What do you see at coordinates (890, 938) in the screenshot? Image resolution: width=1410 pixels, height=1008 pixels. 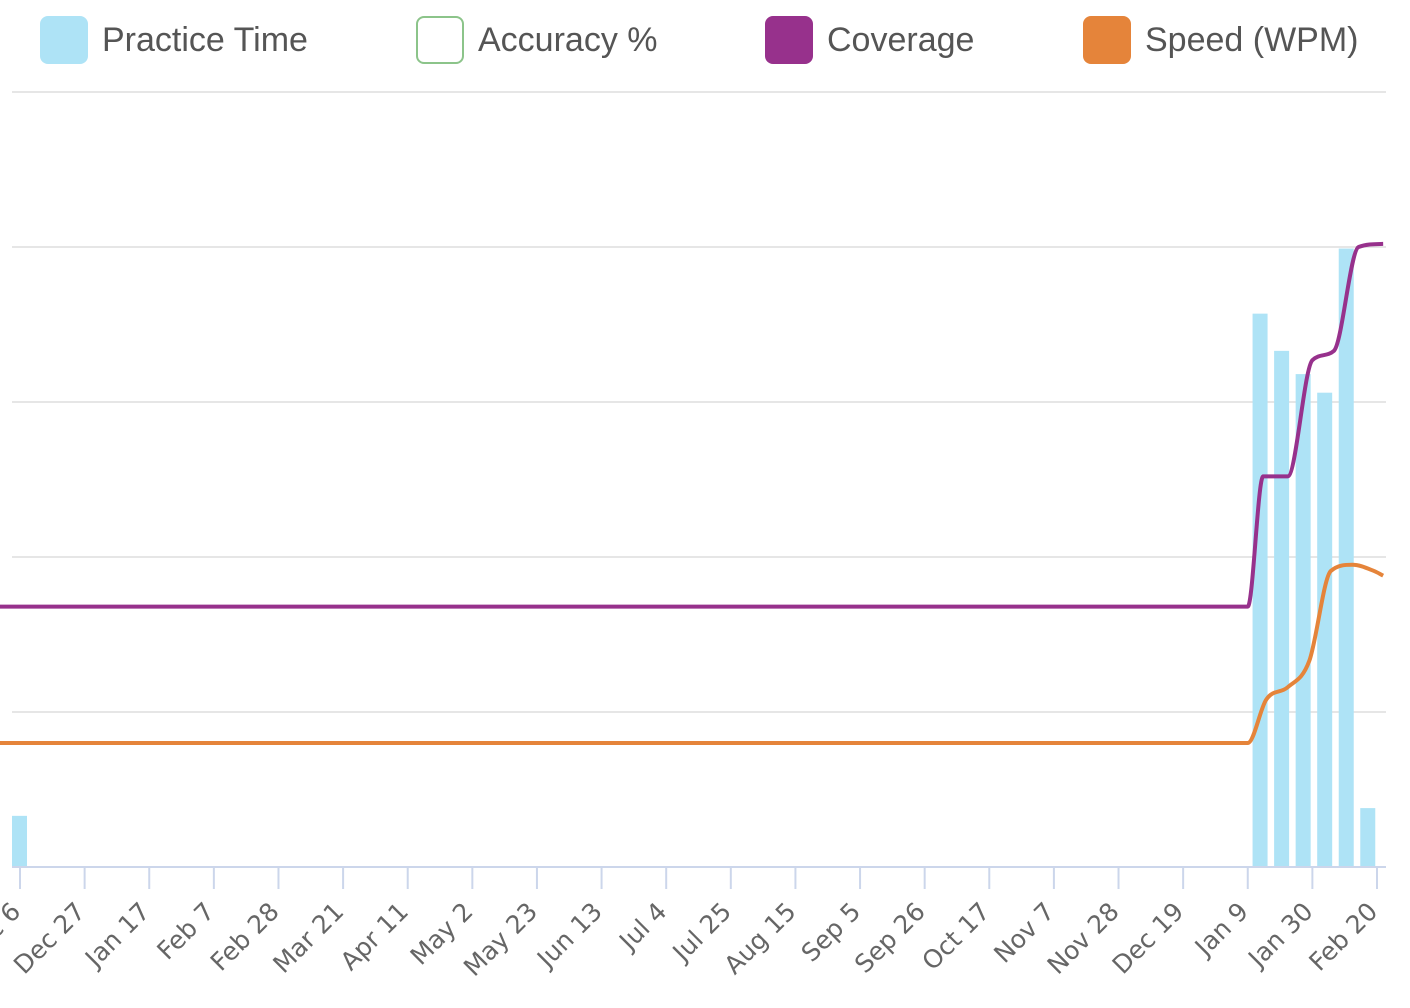 I see `x-tick-label: Sep 26` at bounding box center [890, 938].